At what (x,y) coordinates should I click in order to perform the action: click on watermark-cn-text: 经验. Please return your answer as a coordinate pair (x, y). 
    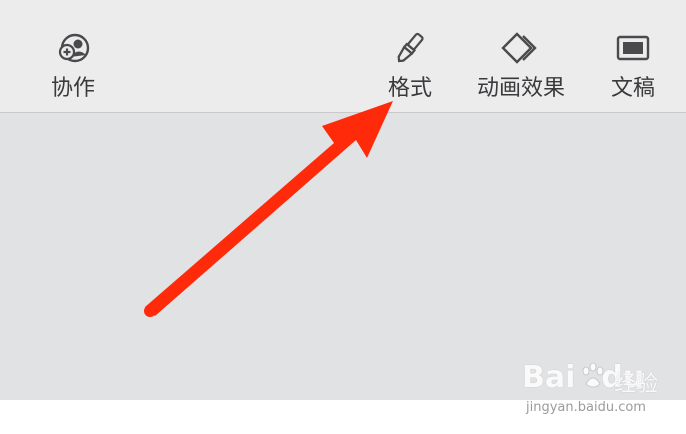
    Looking at the image, I should click on (636, 384).